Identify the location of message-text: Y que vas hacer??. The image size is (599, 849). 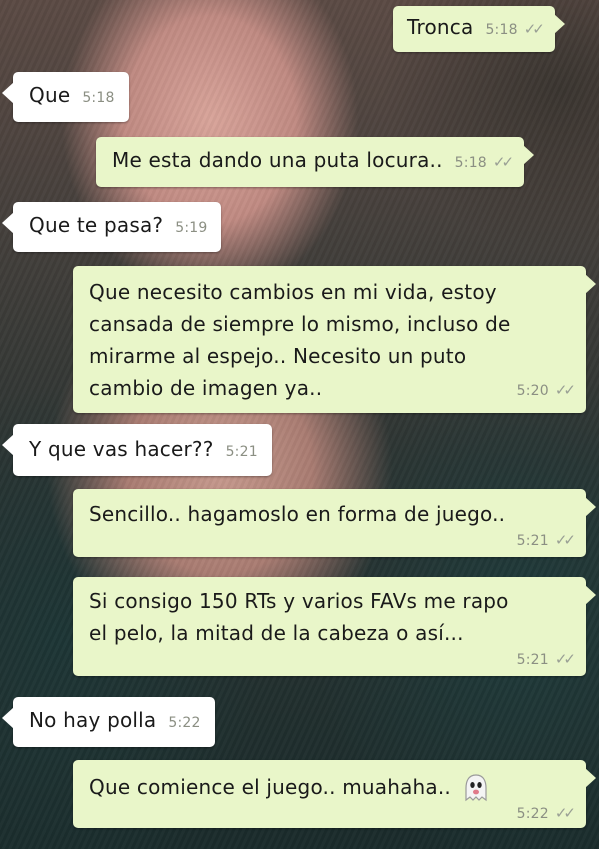
(121, 449).